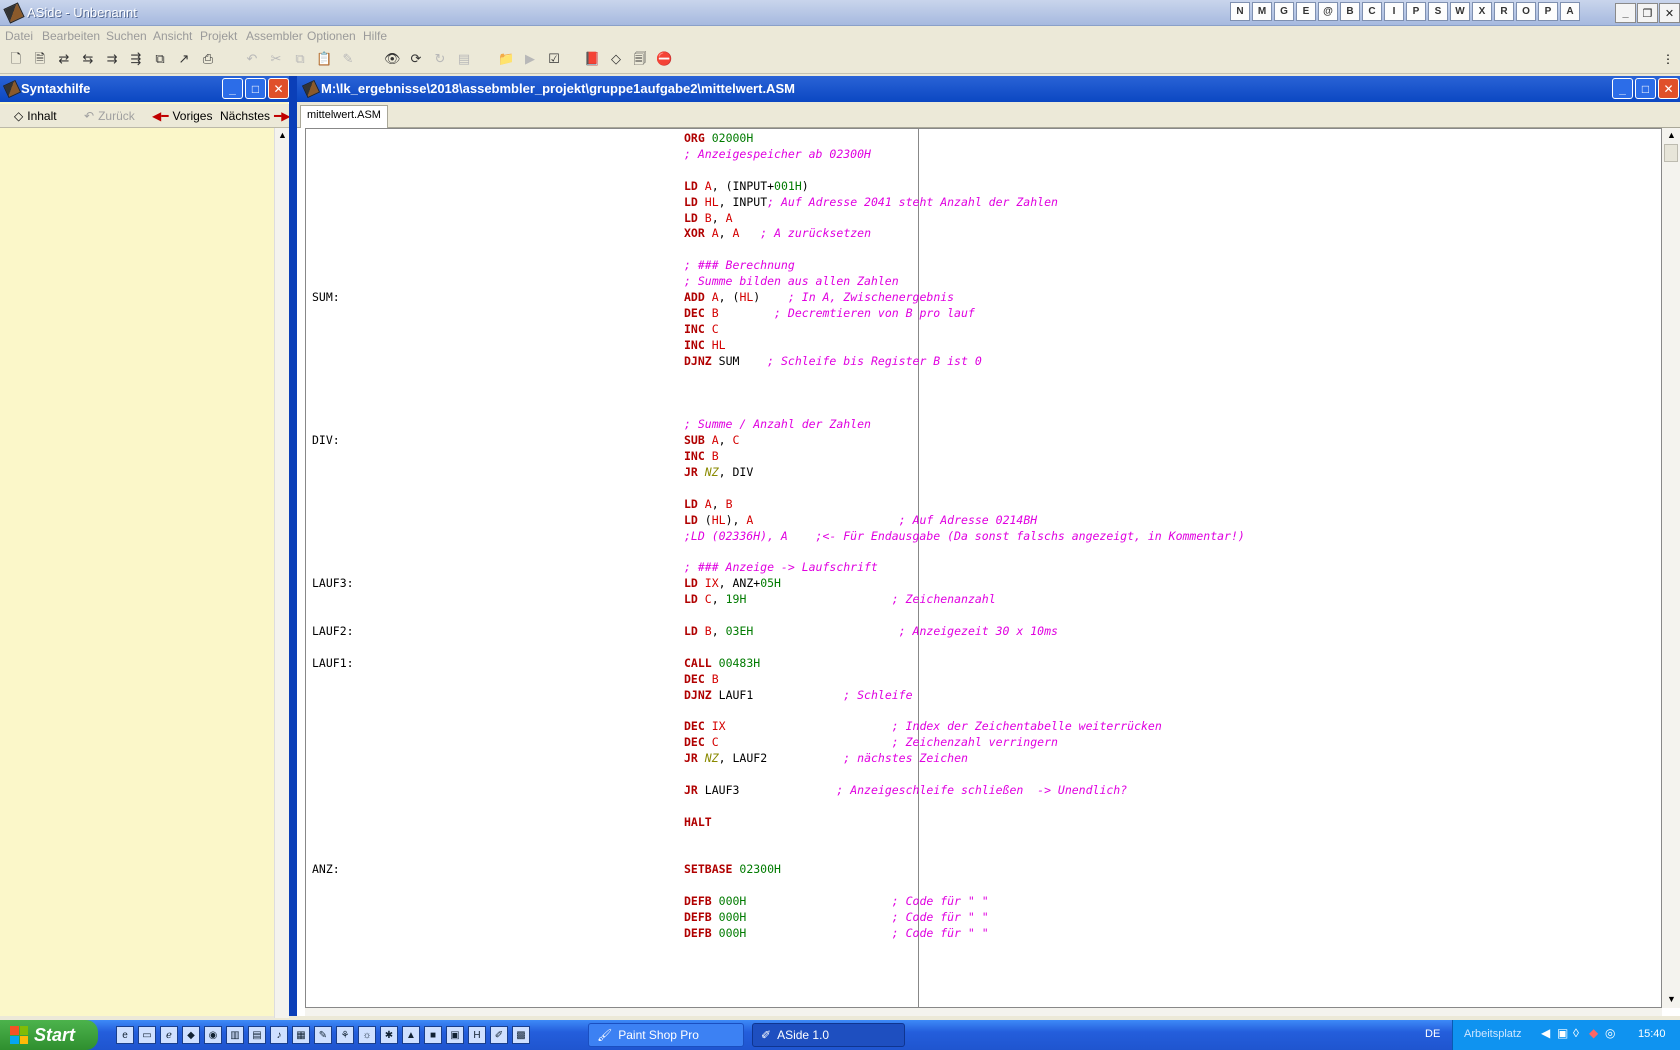  Describe the element at coordinates (1645, 88) in the screenshot. I see `editor-maximize-button: □` at that location.